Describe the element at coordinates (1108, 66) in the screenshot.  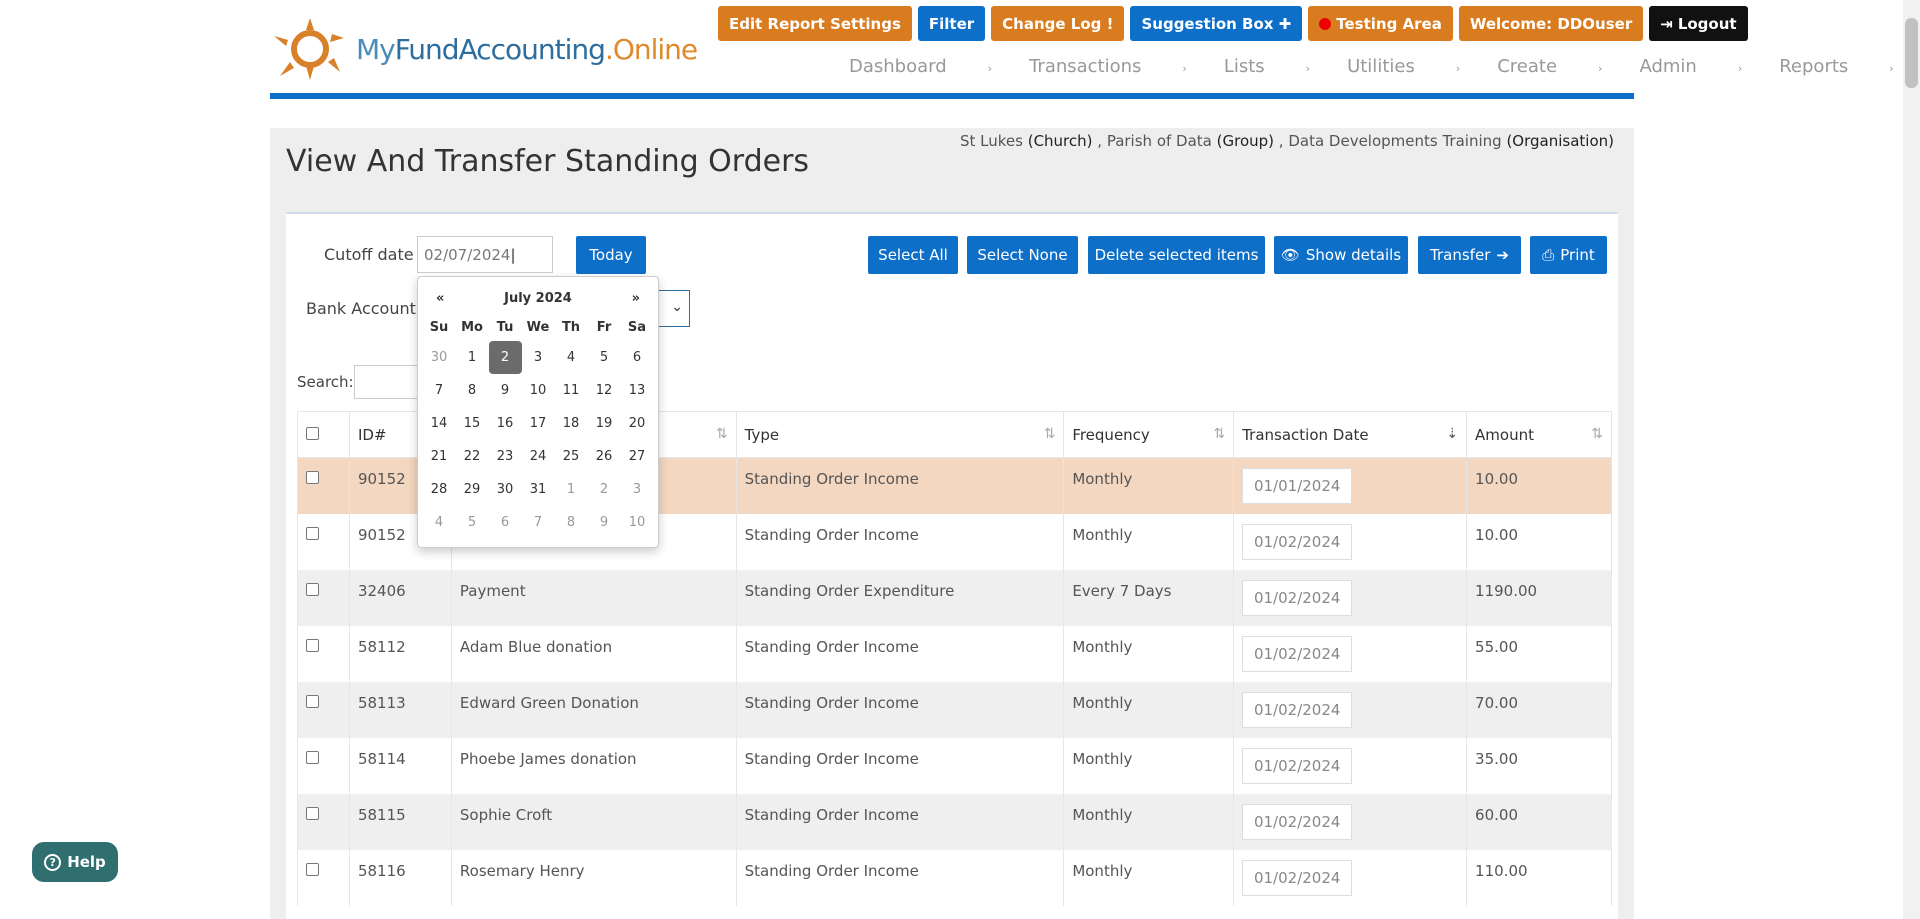
I see `nav-transactions: Transactions ›` at that location.